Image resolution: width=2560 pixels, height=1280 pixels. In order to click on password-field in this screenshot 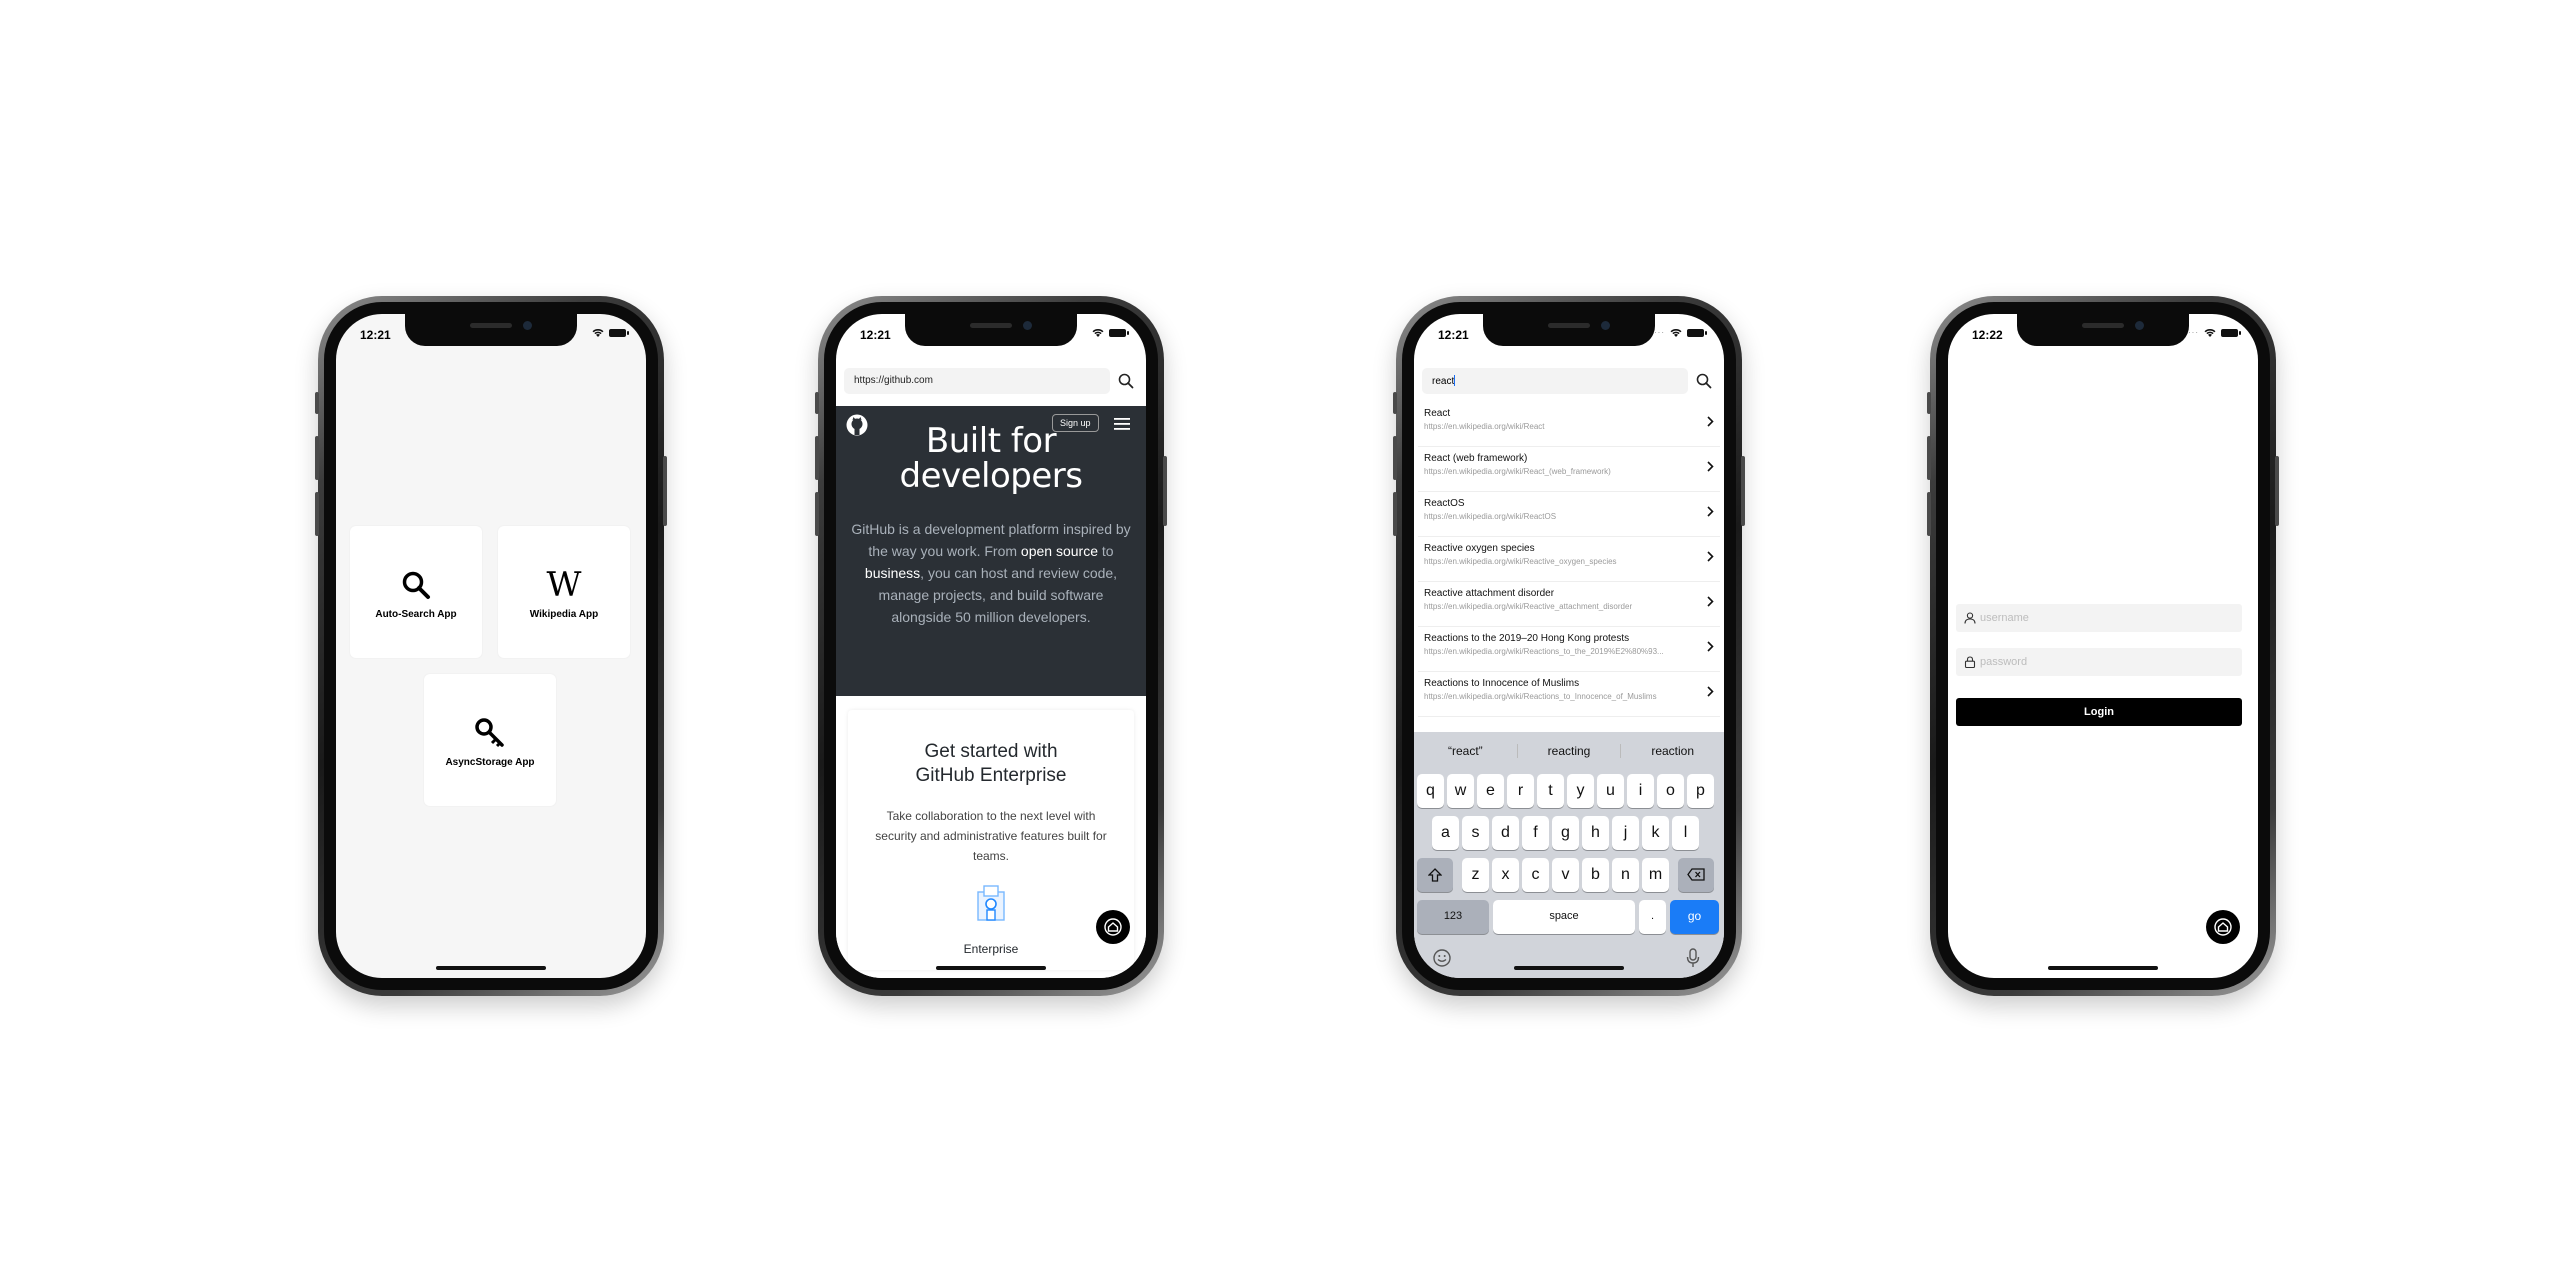, I will do `click(2099, 662)`.